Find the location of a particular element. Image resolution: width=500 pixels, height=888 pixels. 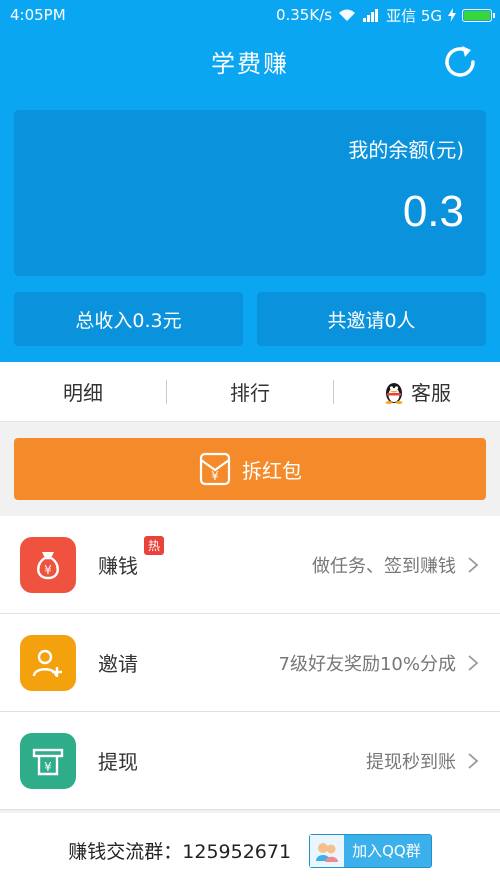

tab-details-label: 明细 is located at coordinates (83, 393).